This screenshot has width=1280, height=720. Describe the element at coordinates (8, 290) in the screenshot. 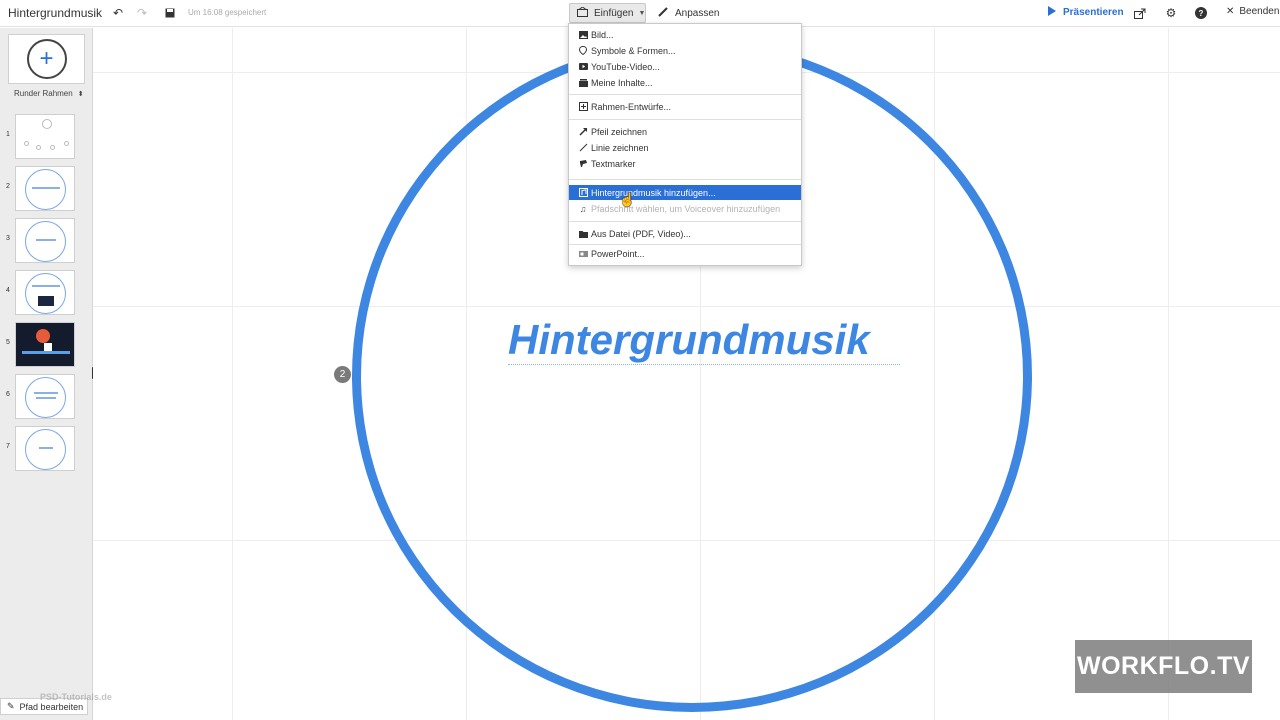

I see `thumbnail-number: 4` at that location.